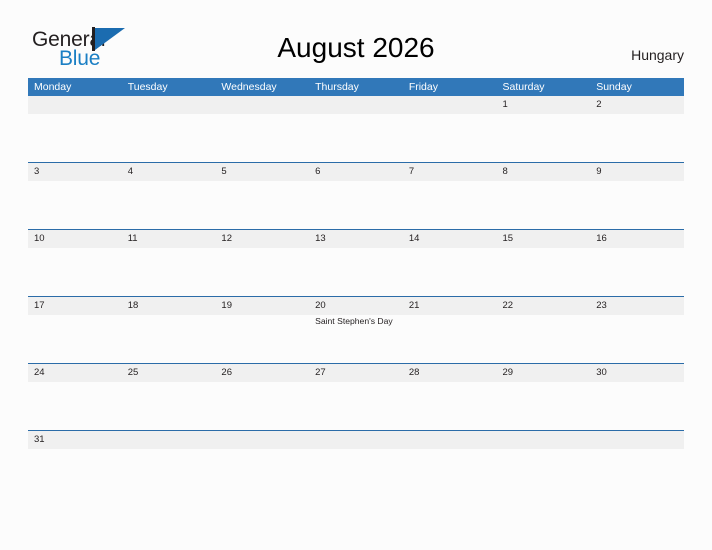 The width and height of the screenshot is (712, 550). Describe the element at coordinates (356, 339) in the screenshot. I see `day-event-band: Saint Stephen's Day` at that location.